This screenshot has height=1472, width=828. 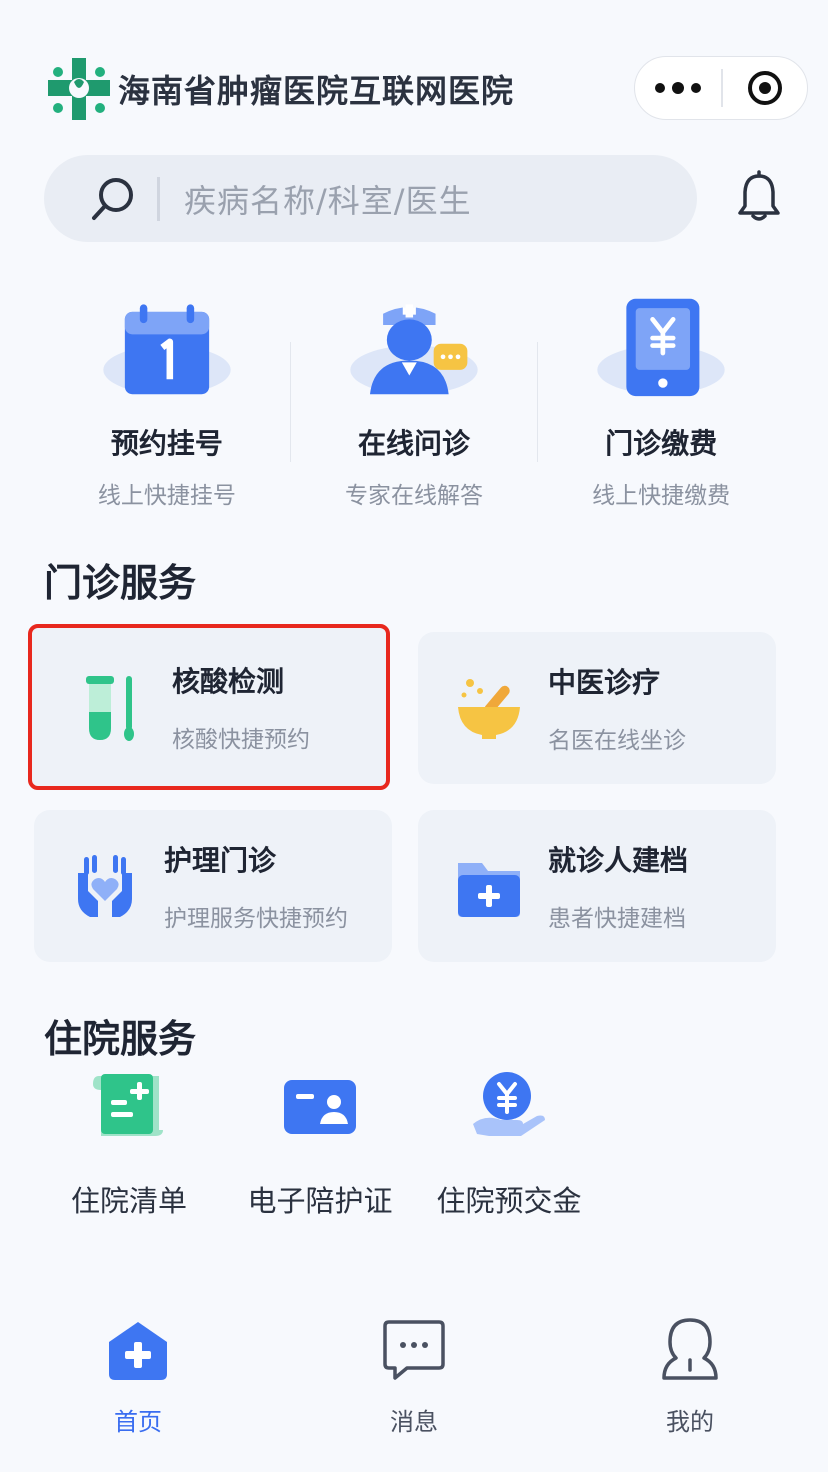 What do you see at coordinates (328, 200) in the screenshot?
I see `search-placeholder: 疾病名称/科室/医生` at bounding box center [328, 200].